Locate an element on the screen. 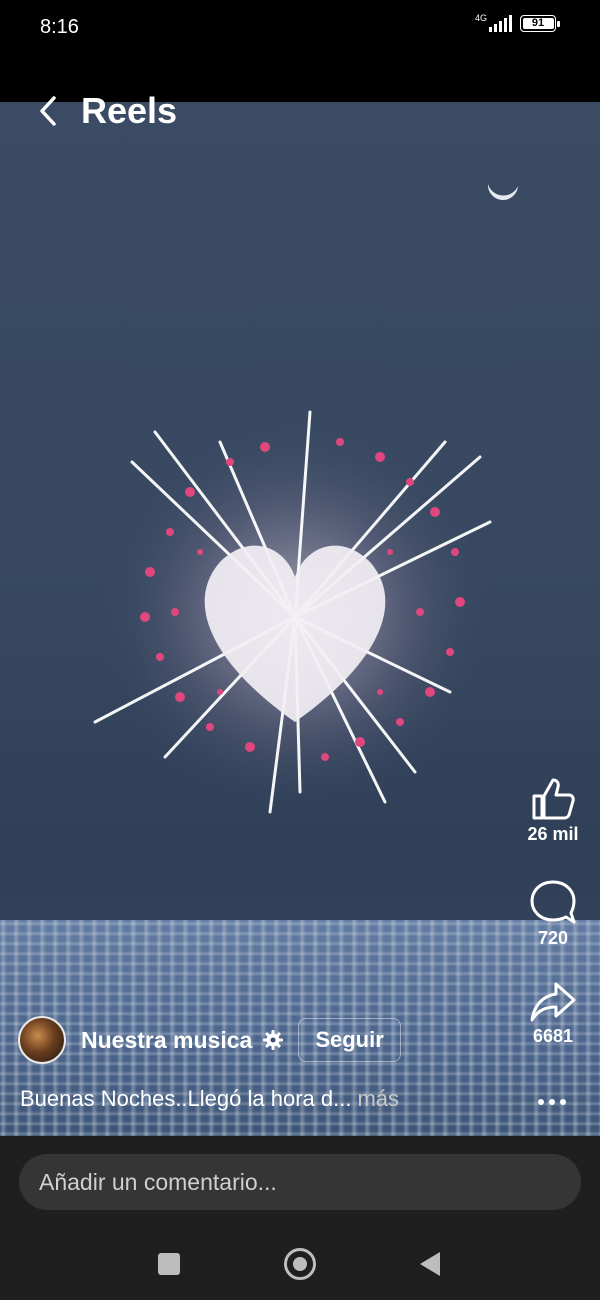 The width and height of the screenshot is (600, 1300). speech-bubble-icon is located at coordinates (553, 902).